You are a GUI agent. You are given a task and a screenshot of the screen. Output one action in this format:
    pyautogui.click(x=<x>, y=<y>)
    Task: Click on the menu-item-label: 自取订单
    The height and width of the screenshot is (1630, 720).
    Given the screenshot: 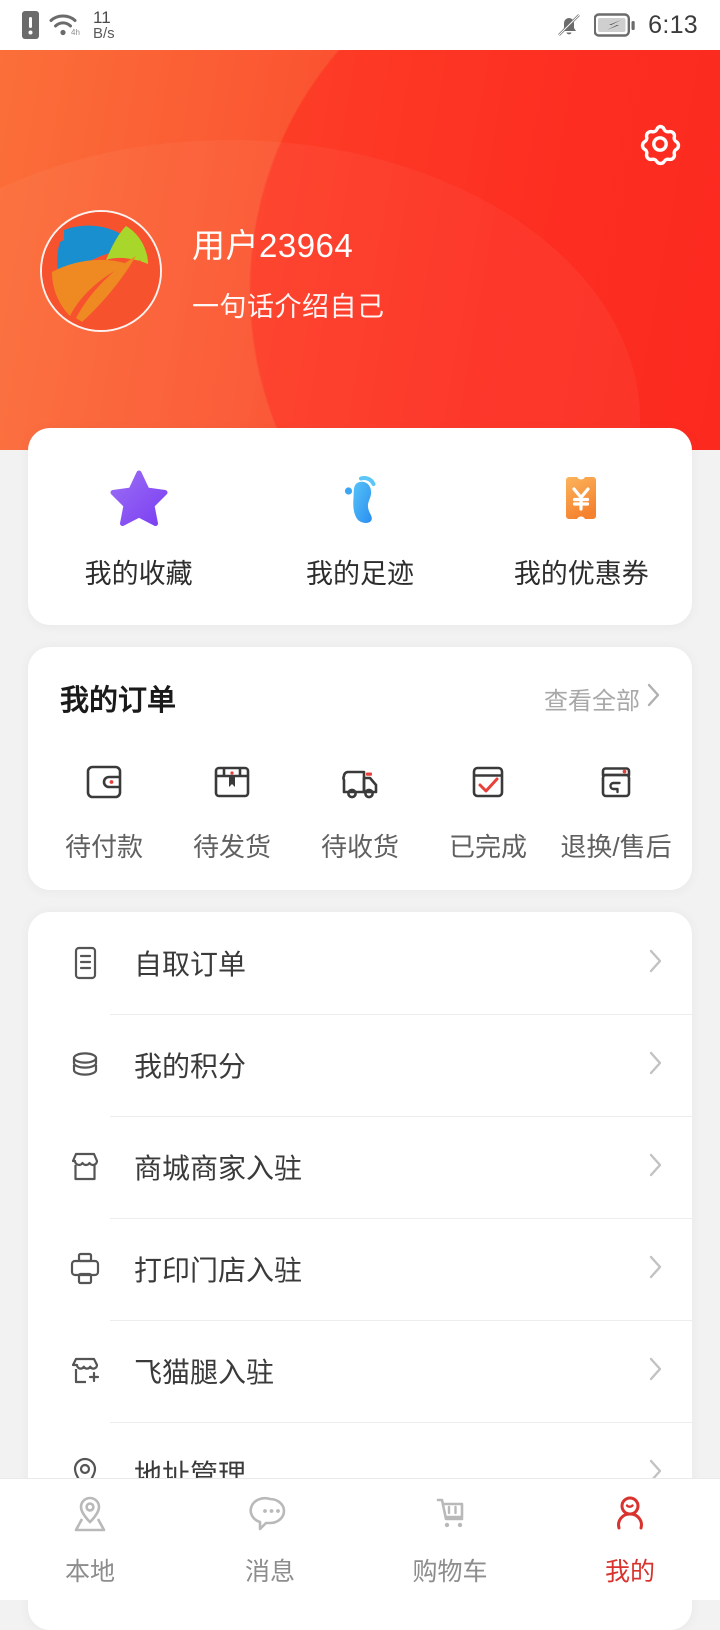 What is the action you would take?
    pyautogui.click(x=190, y=964)
    